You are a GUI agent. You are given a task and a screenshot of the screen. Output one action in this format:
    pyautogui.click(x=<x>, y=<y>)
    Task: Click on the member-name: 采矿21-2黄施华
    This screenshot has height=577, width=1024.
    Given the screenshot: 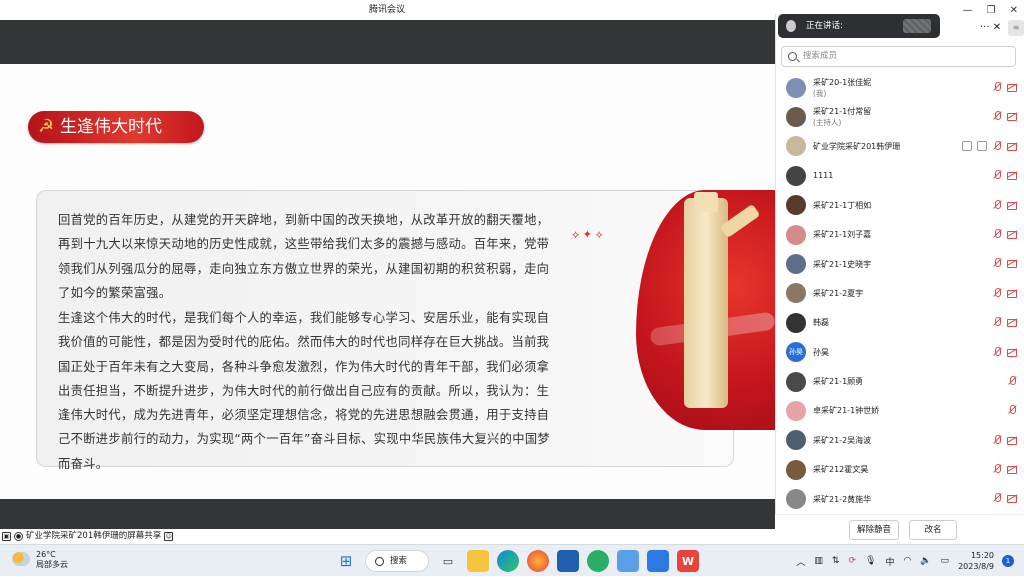 What is the action you would take?
    pyautogui.click(x=842, y=499)
    